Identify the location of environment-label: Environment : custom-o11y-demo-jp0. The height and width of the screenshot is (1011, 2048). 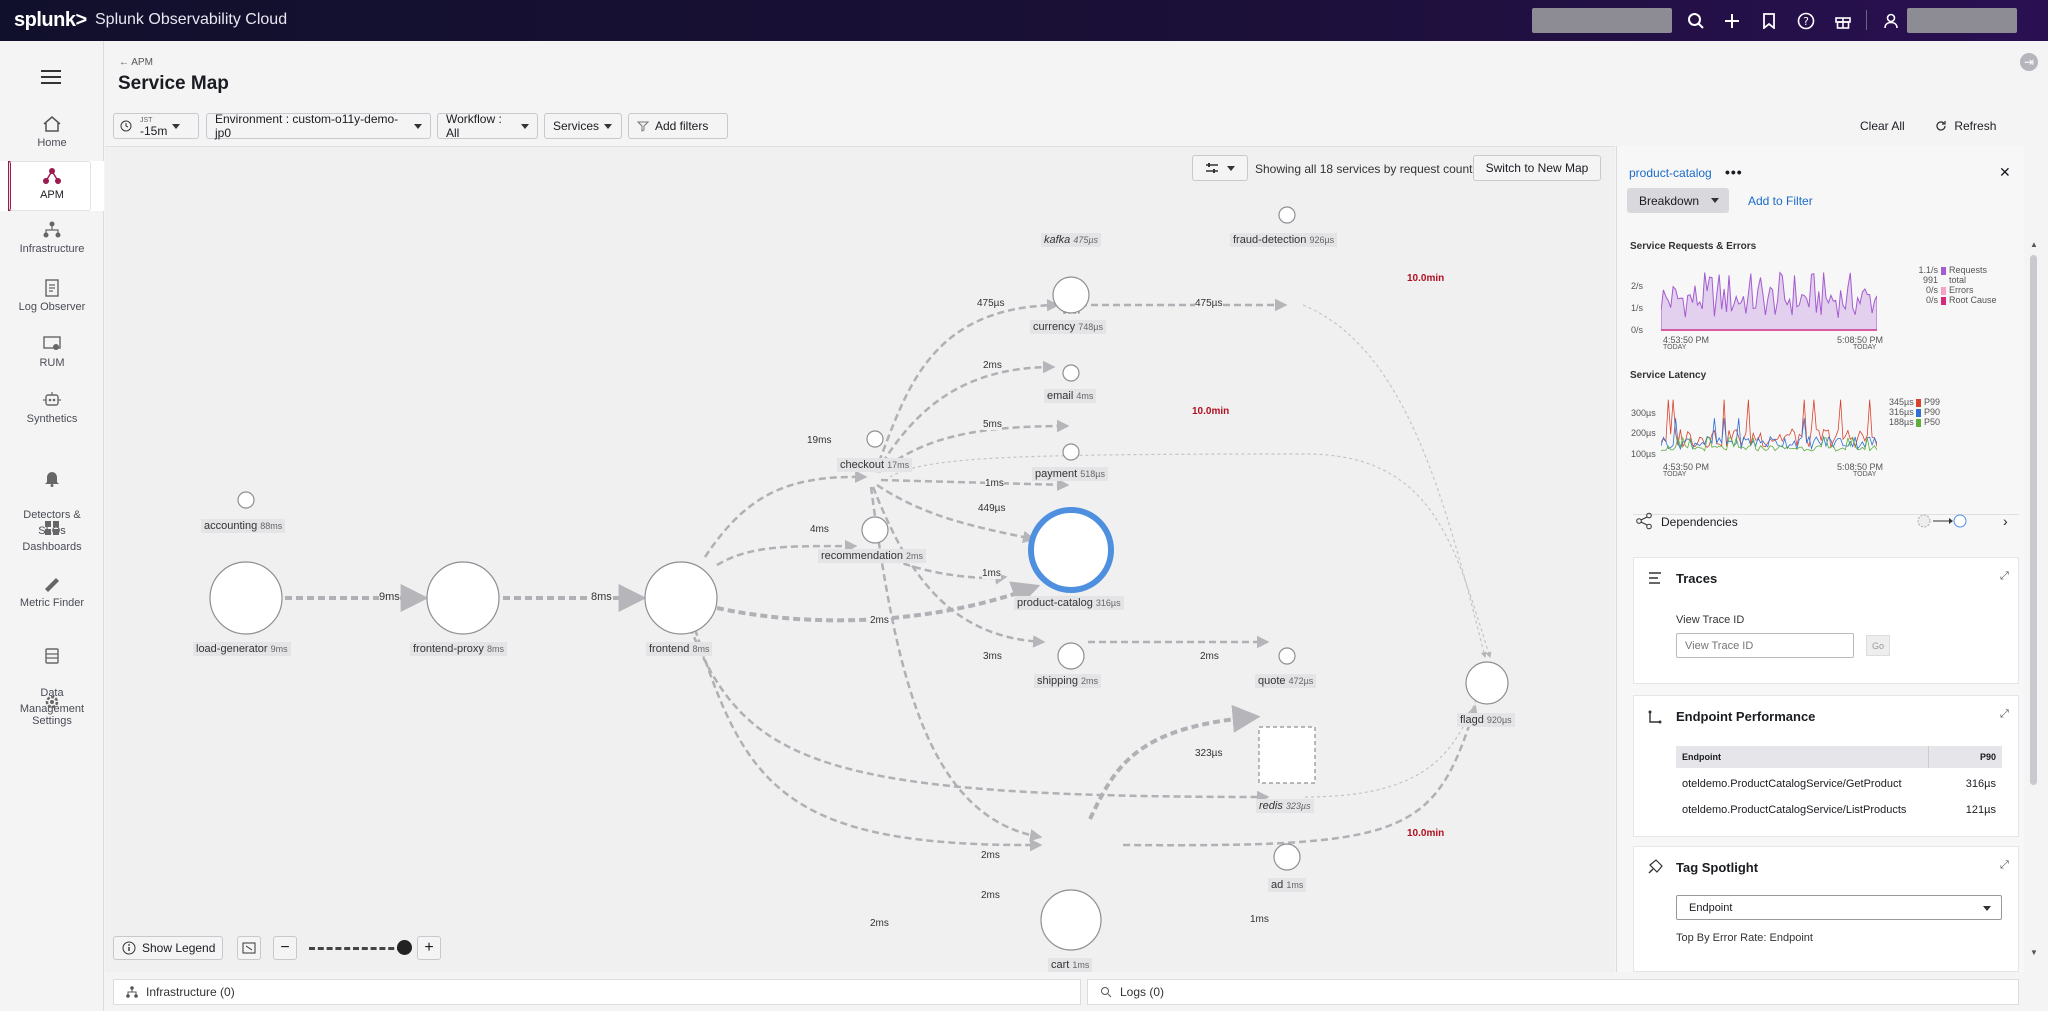
(307, 126).